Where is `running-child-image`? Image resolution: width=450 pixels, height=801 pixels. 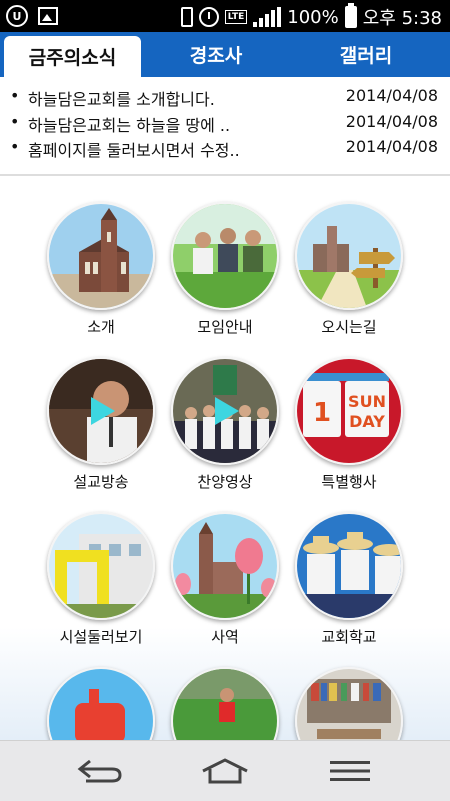 running-child-image is located at coordinates (225, 703).